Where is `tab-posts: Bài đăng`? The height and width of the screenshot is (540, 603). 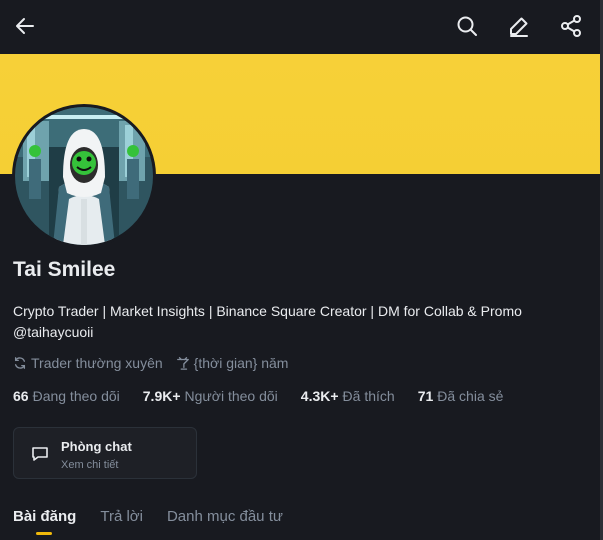 tab-posts: Bài đăng is located at coordinates (44, 521).